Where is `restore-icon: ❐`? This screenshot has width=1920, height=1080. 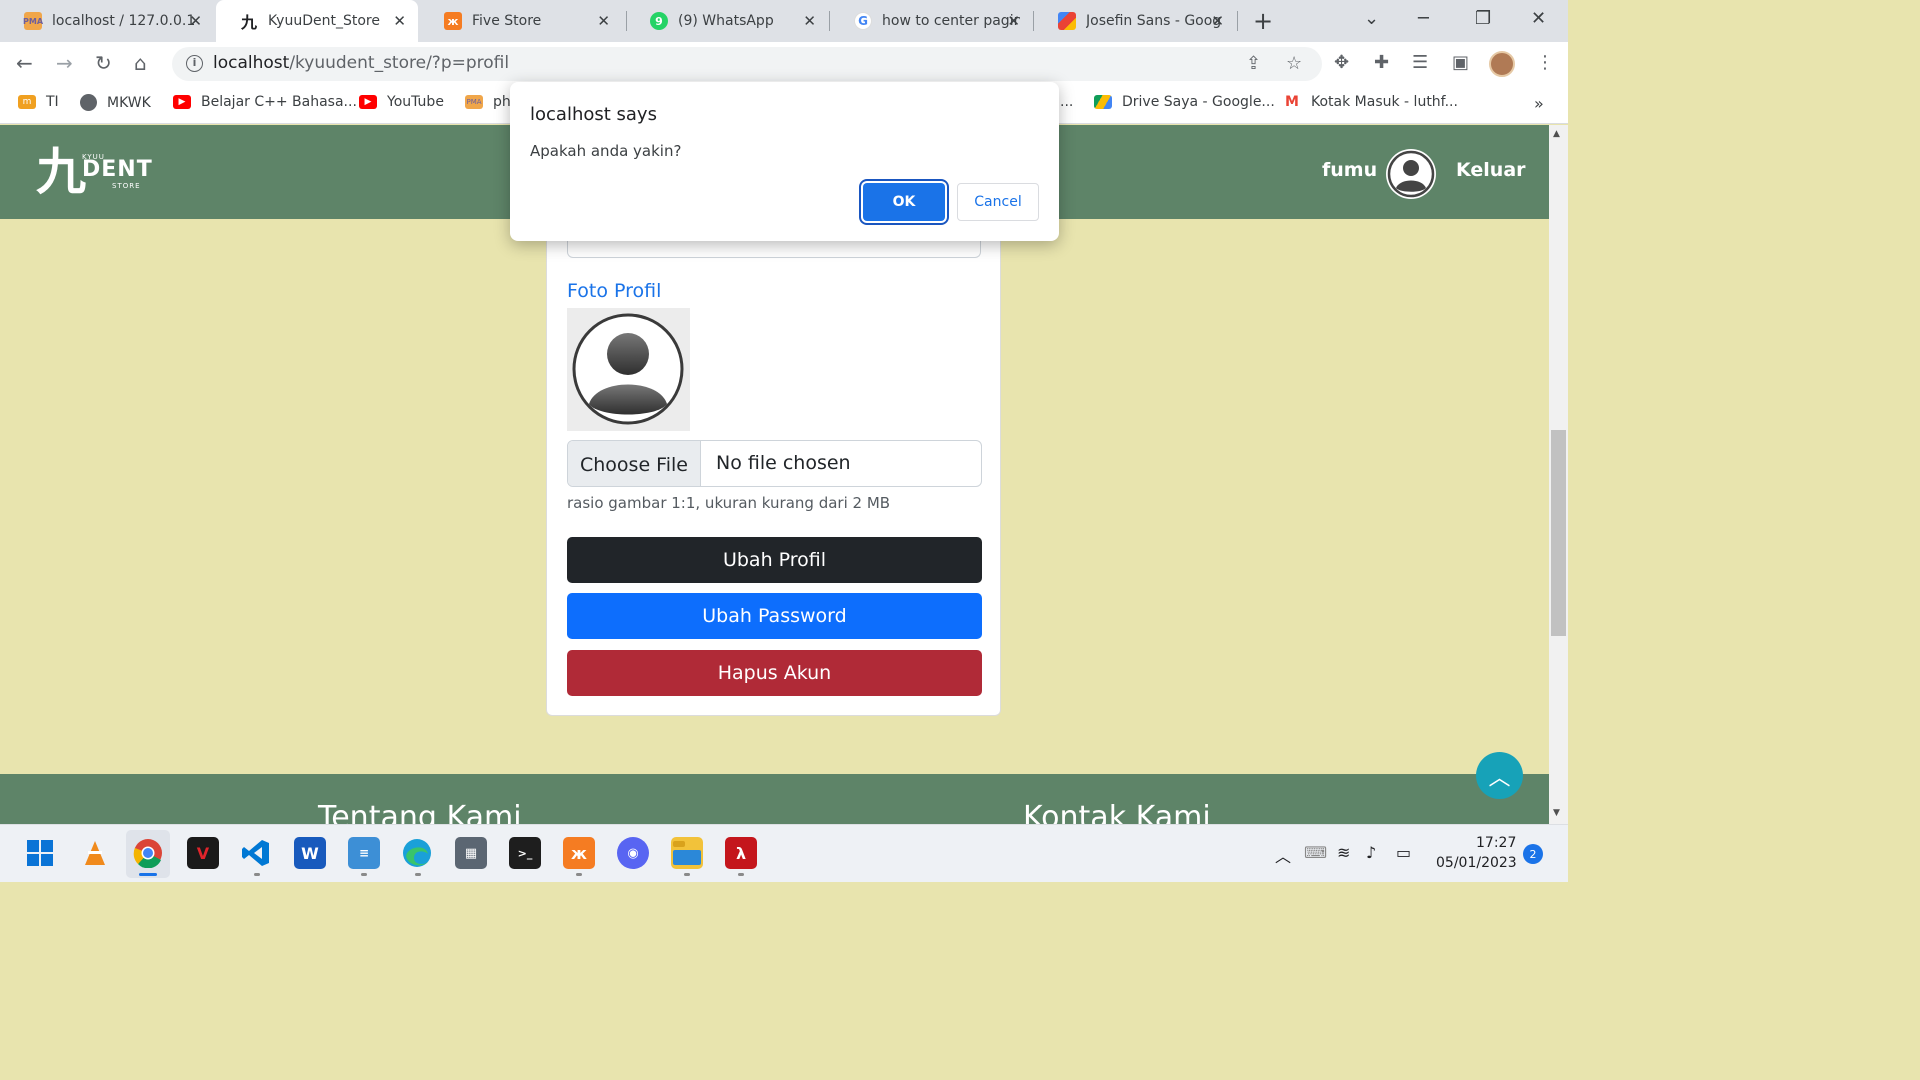 restore-icon: ❐ is located at coordinates (1483, 18).